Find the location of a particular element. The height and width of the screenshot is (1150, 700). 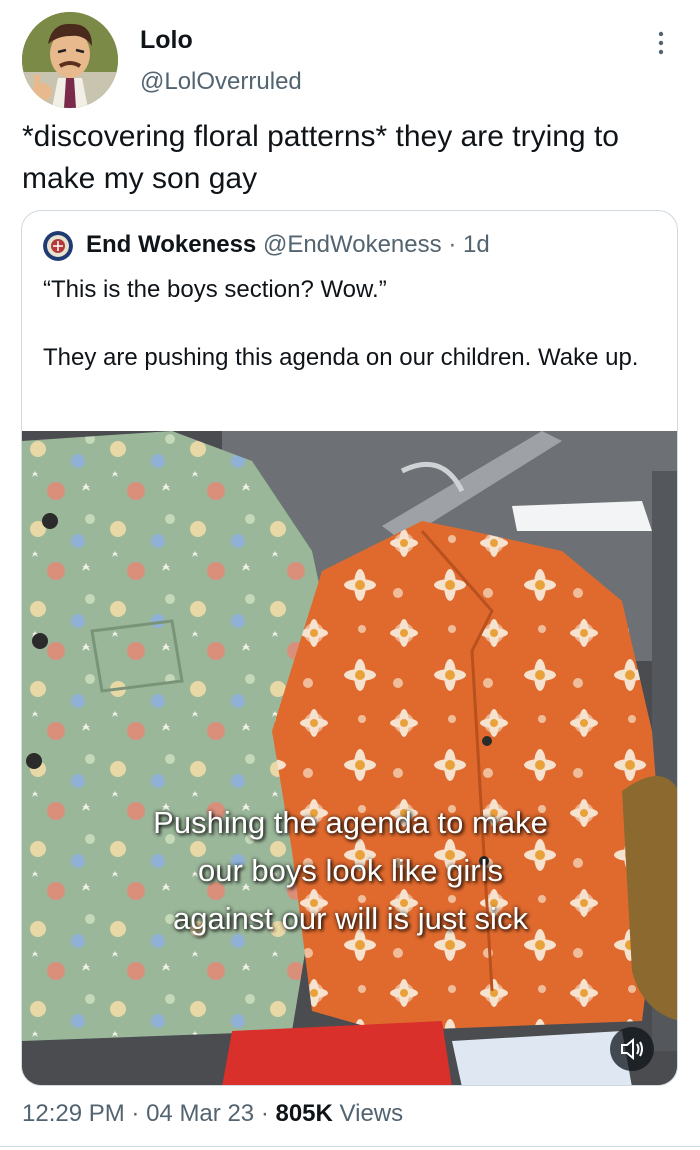

quoted-tweet-header: End Wokeness @EndWokeness · 1d is located at coordinates (288, 245).